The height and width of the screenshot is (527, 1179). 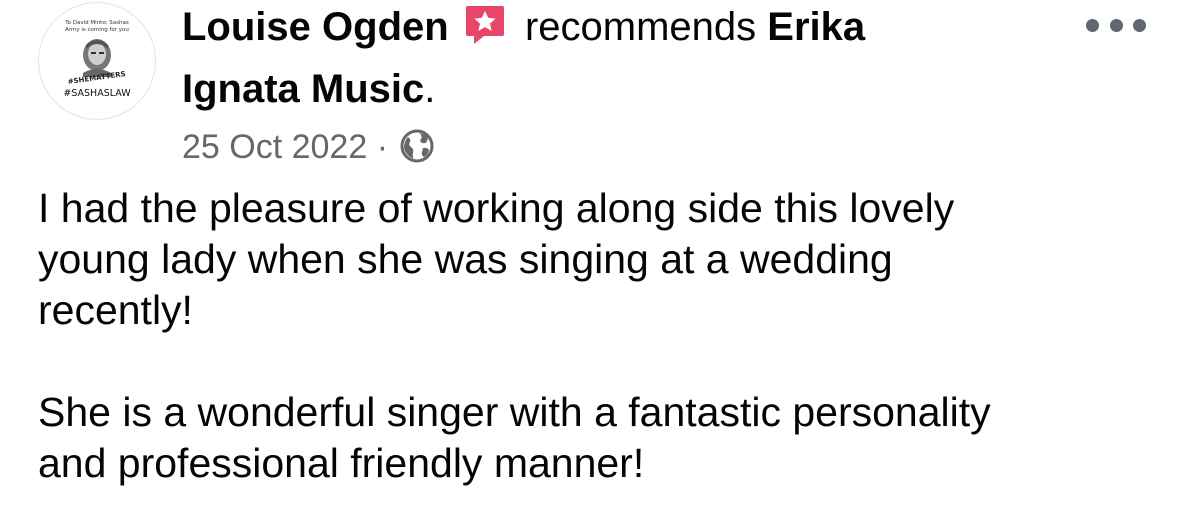 I want to click on portrait-icon, so click(x=97, y=58).